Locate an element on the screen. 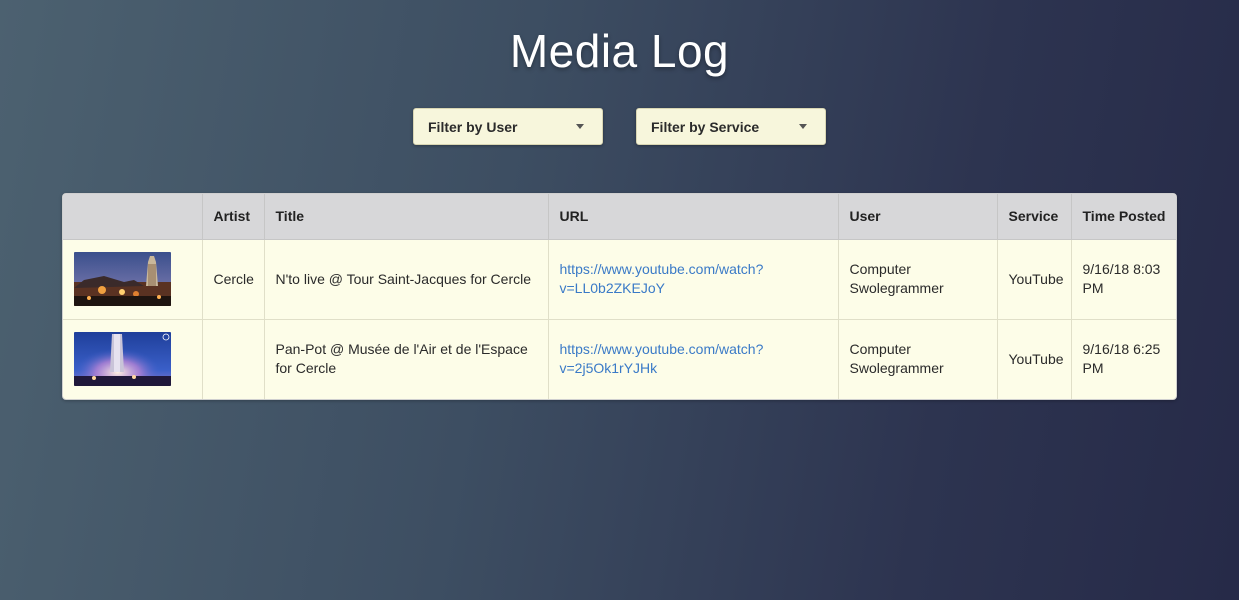 This screenshot has width=1239, height=600. filter-by-user-label: Filter by User is located at coordinates (473, 126).